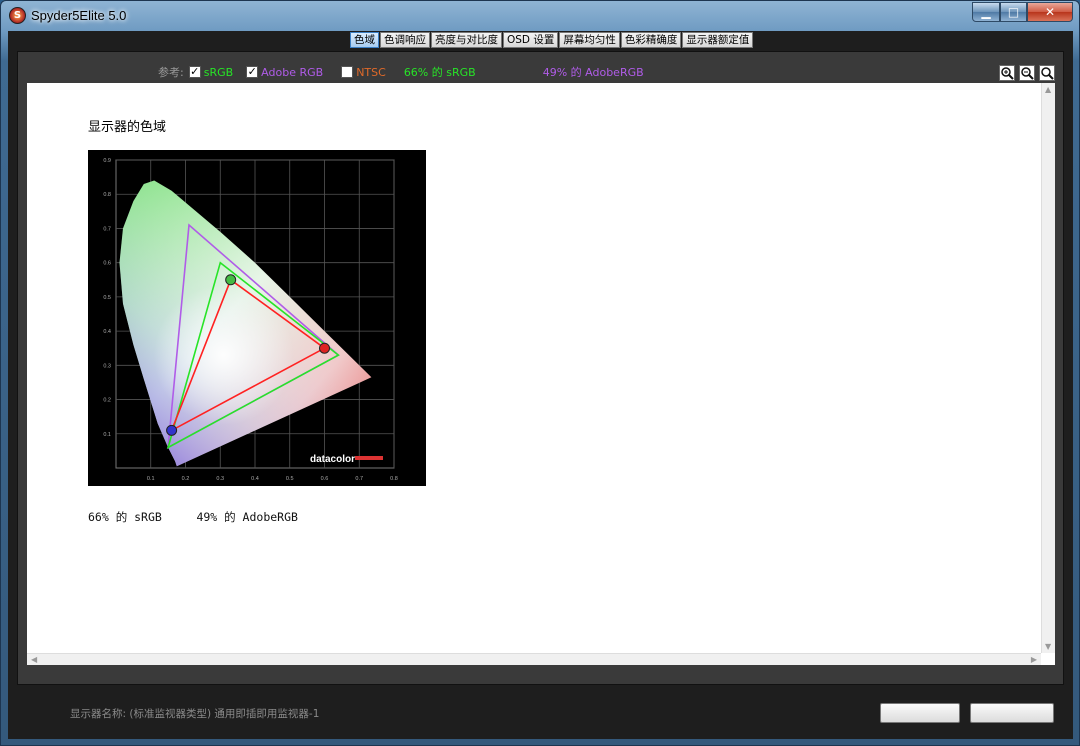  I want to click on tab-osd-settings: OSD 设置, so click(531, 40).